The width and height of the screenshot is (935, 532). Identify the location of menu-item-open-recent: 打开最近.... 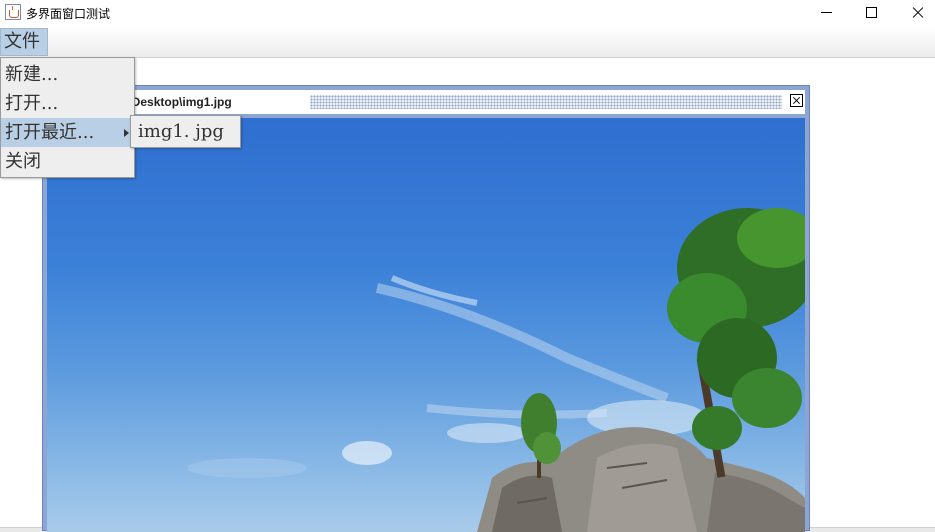
(67, 132).